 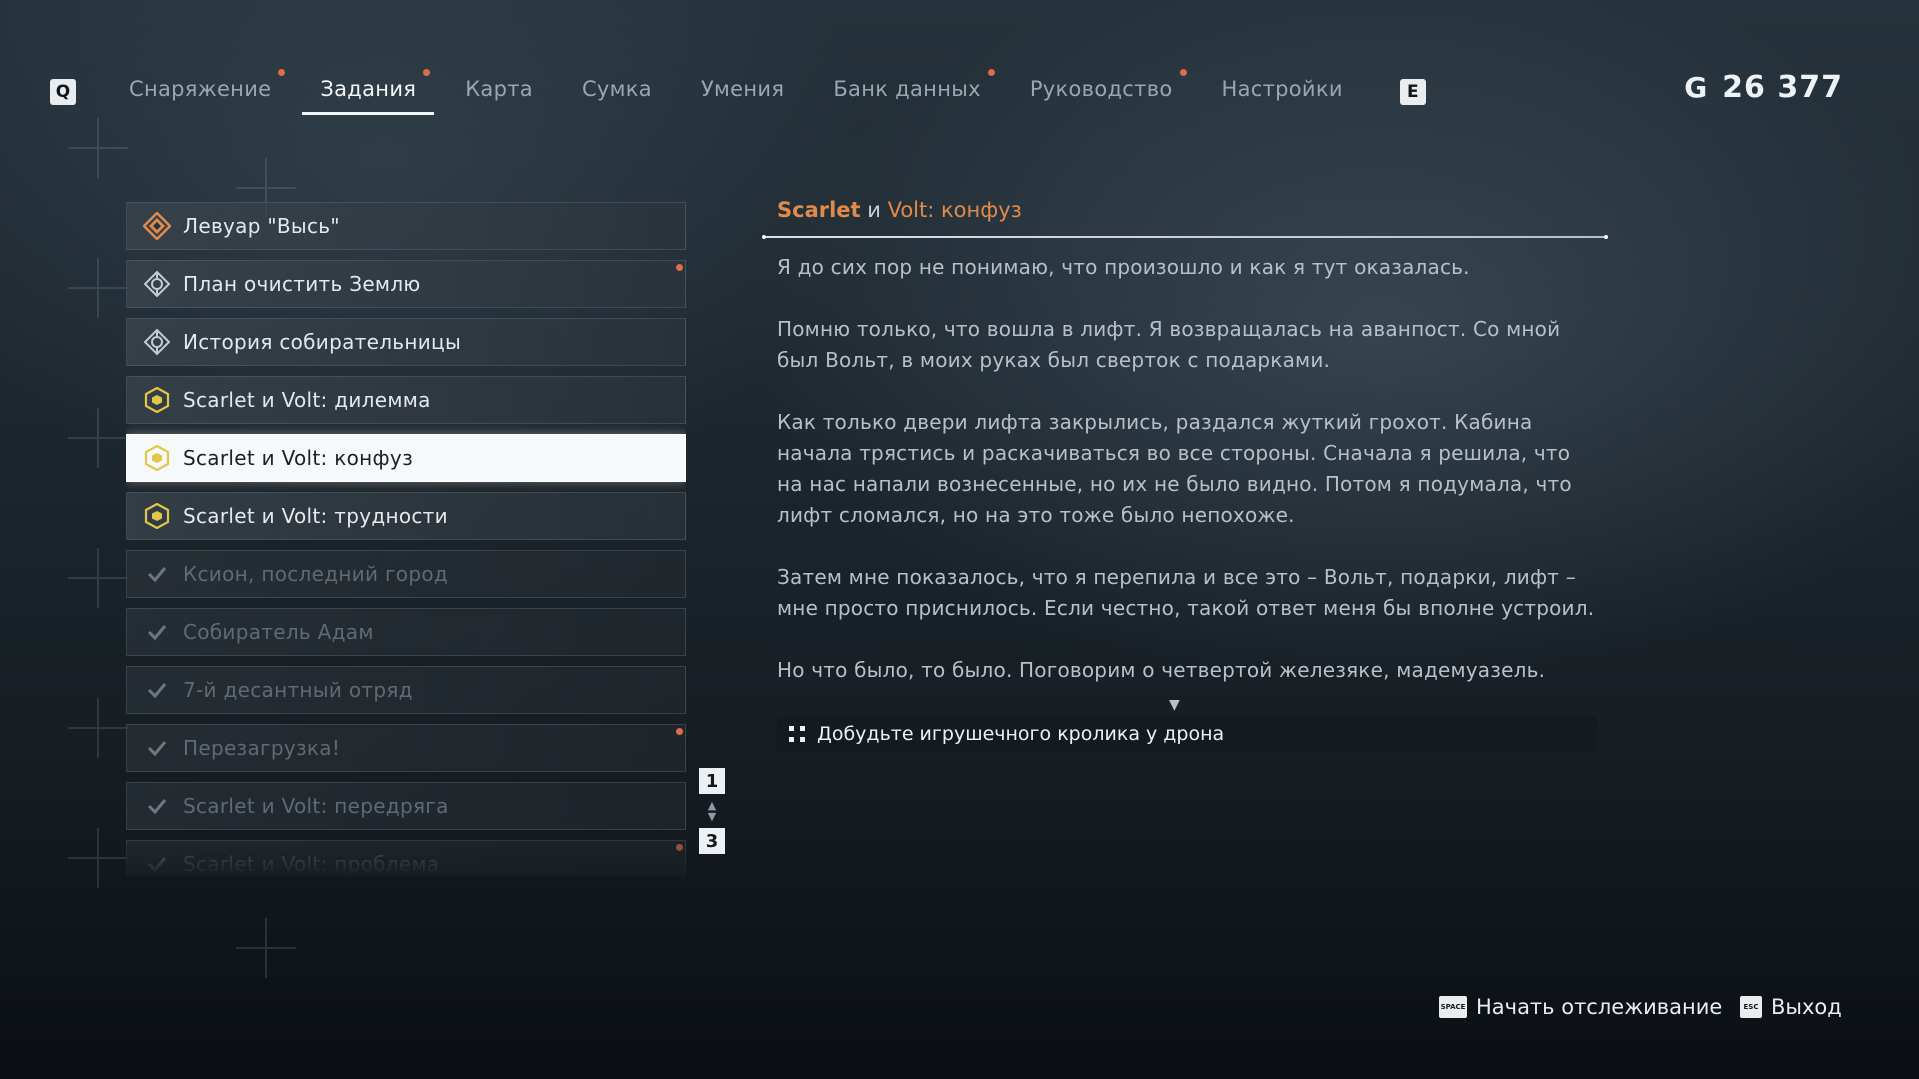 I want to click on space-key-icon: SPACE, so click(x=1453, y=1007).